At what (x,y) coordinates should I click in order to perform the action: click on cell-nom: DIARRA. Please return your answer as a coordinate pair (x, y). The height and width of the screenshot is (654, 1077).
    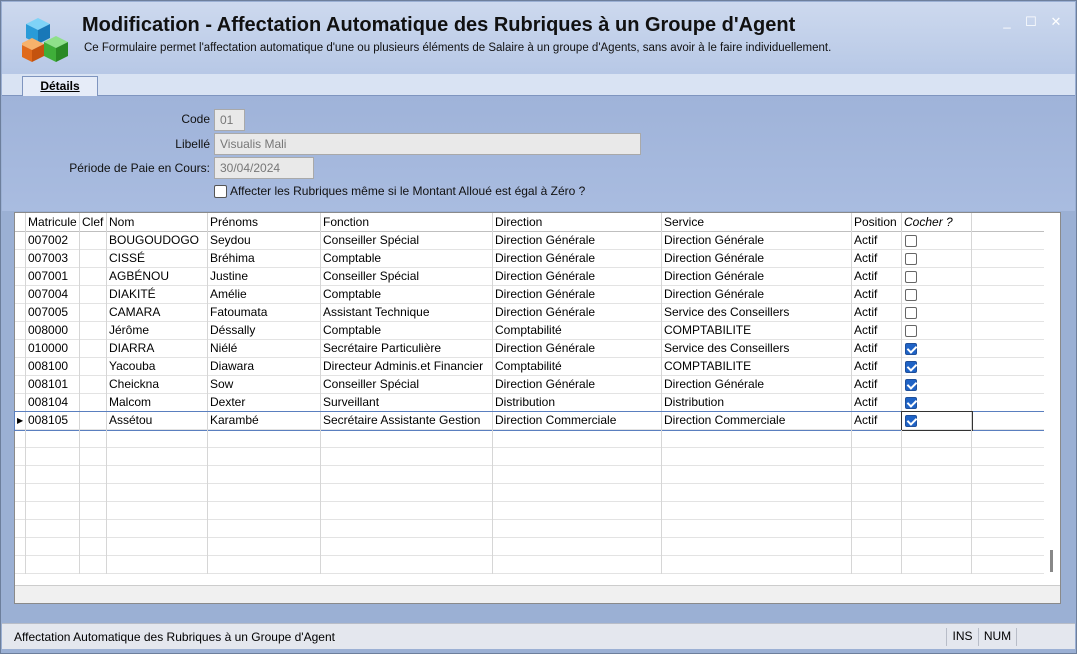
    Looking at the image, I should click on (157, 349).